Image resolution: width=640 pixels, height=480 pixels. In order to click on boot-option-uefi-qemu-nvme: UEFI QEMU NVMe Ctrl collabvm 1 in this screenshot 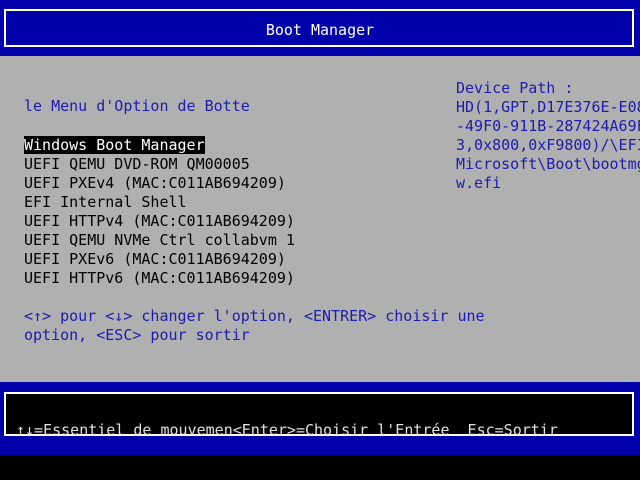, I will do `click(159, 240)`.